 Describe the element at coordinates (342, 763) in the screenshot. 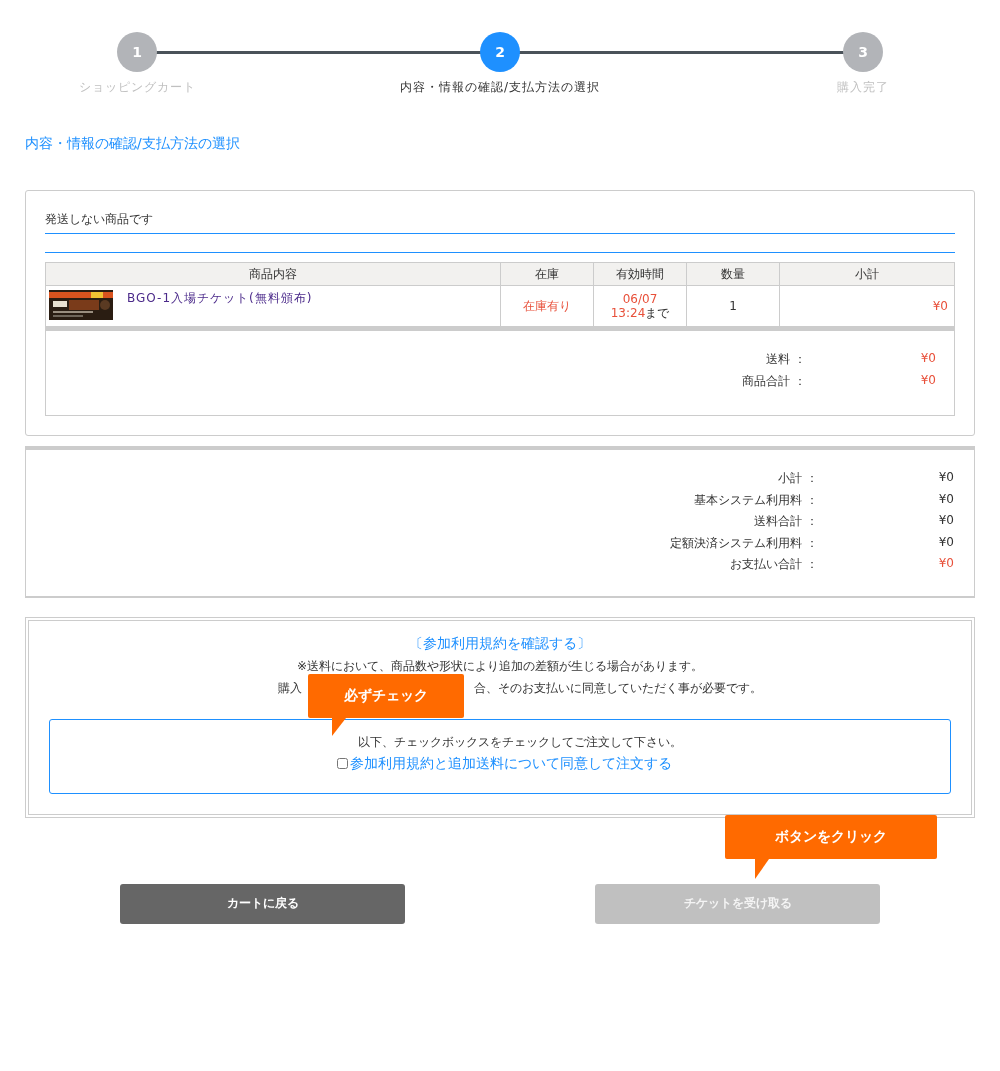

I see `agree-checkbox` at that location.